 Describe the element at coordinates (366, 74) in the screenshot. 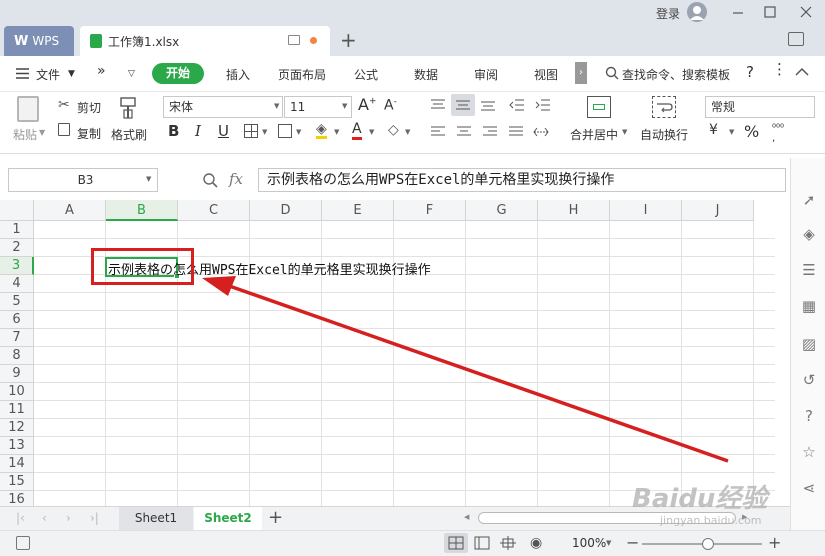

I see `menu-formulas: 公式` at that location.